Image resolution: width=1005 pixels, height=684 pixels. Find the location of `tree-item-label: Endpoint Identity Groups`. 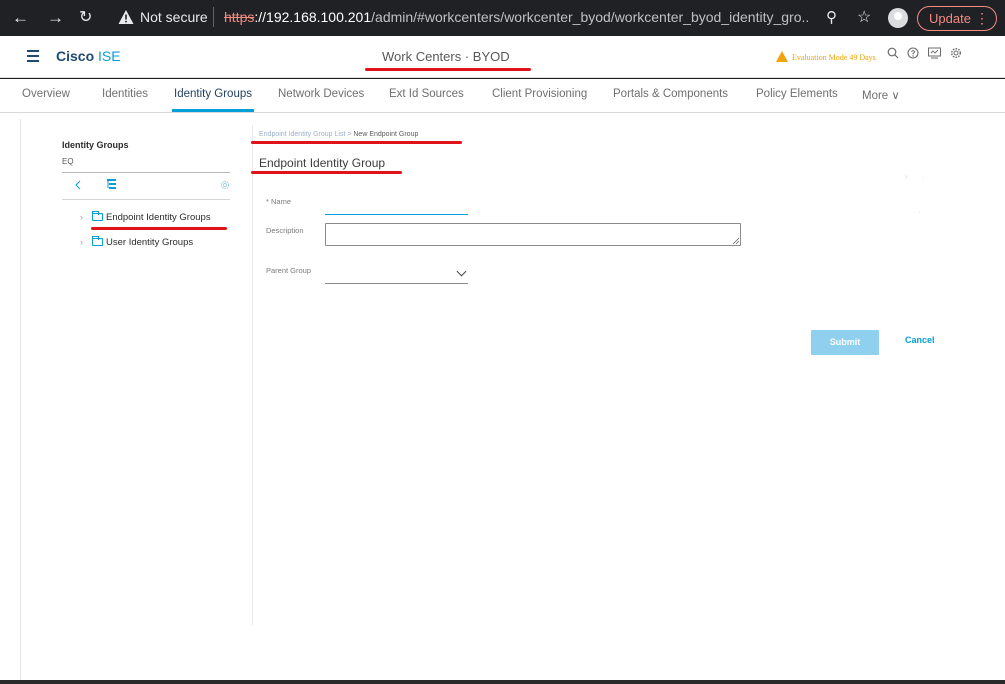

tree-item-label: Endpoint Identity Groups is located at coordinates (158, 217).